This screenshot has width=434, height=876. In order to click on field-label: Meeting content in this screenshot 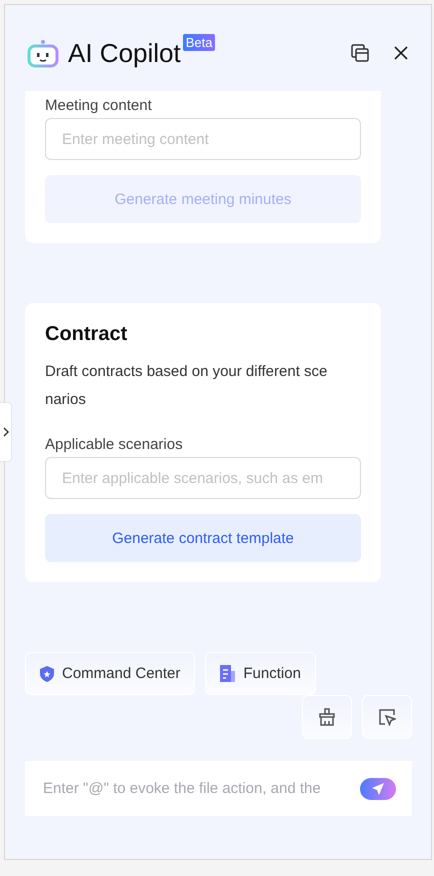, I will do `click(99, 105)`.